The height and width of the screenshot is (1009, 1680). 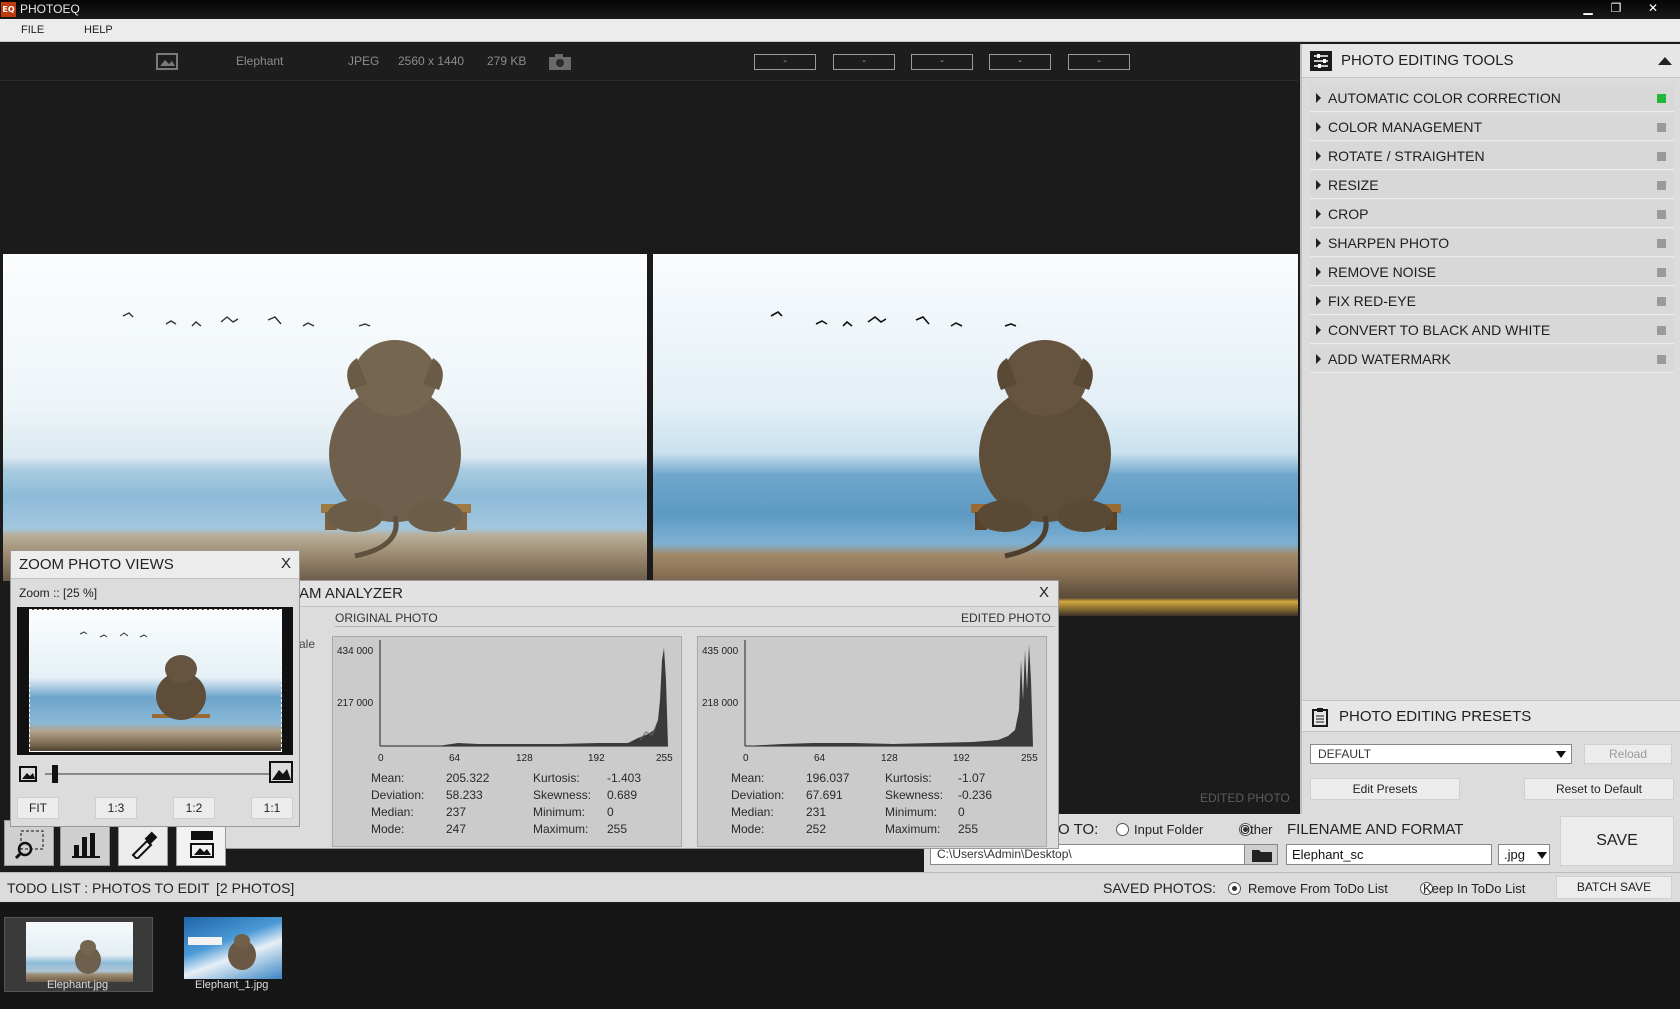 What do you see at coordinates (1492, 243) in the screenshot?
I see `tool-sharpen-photo: SHARPEN PHOTO` at bounding box center [1492, 243].